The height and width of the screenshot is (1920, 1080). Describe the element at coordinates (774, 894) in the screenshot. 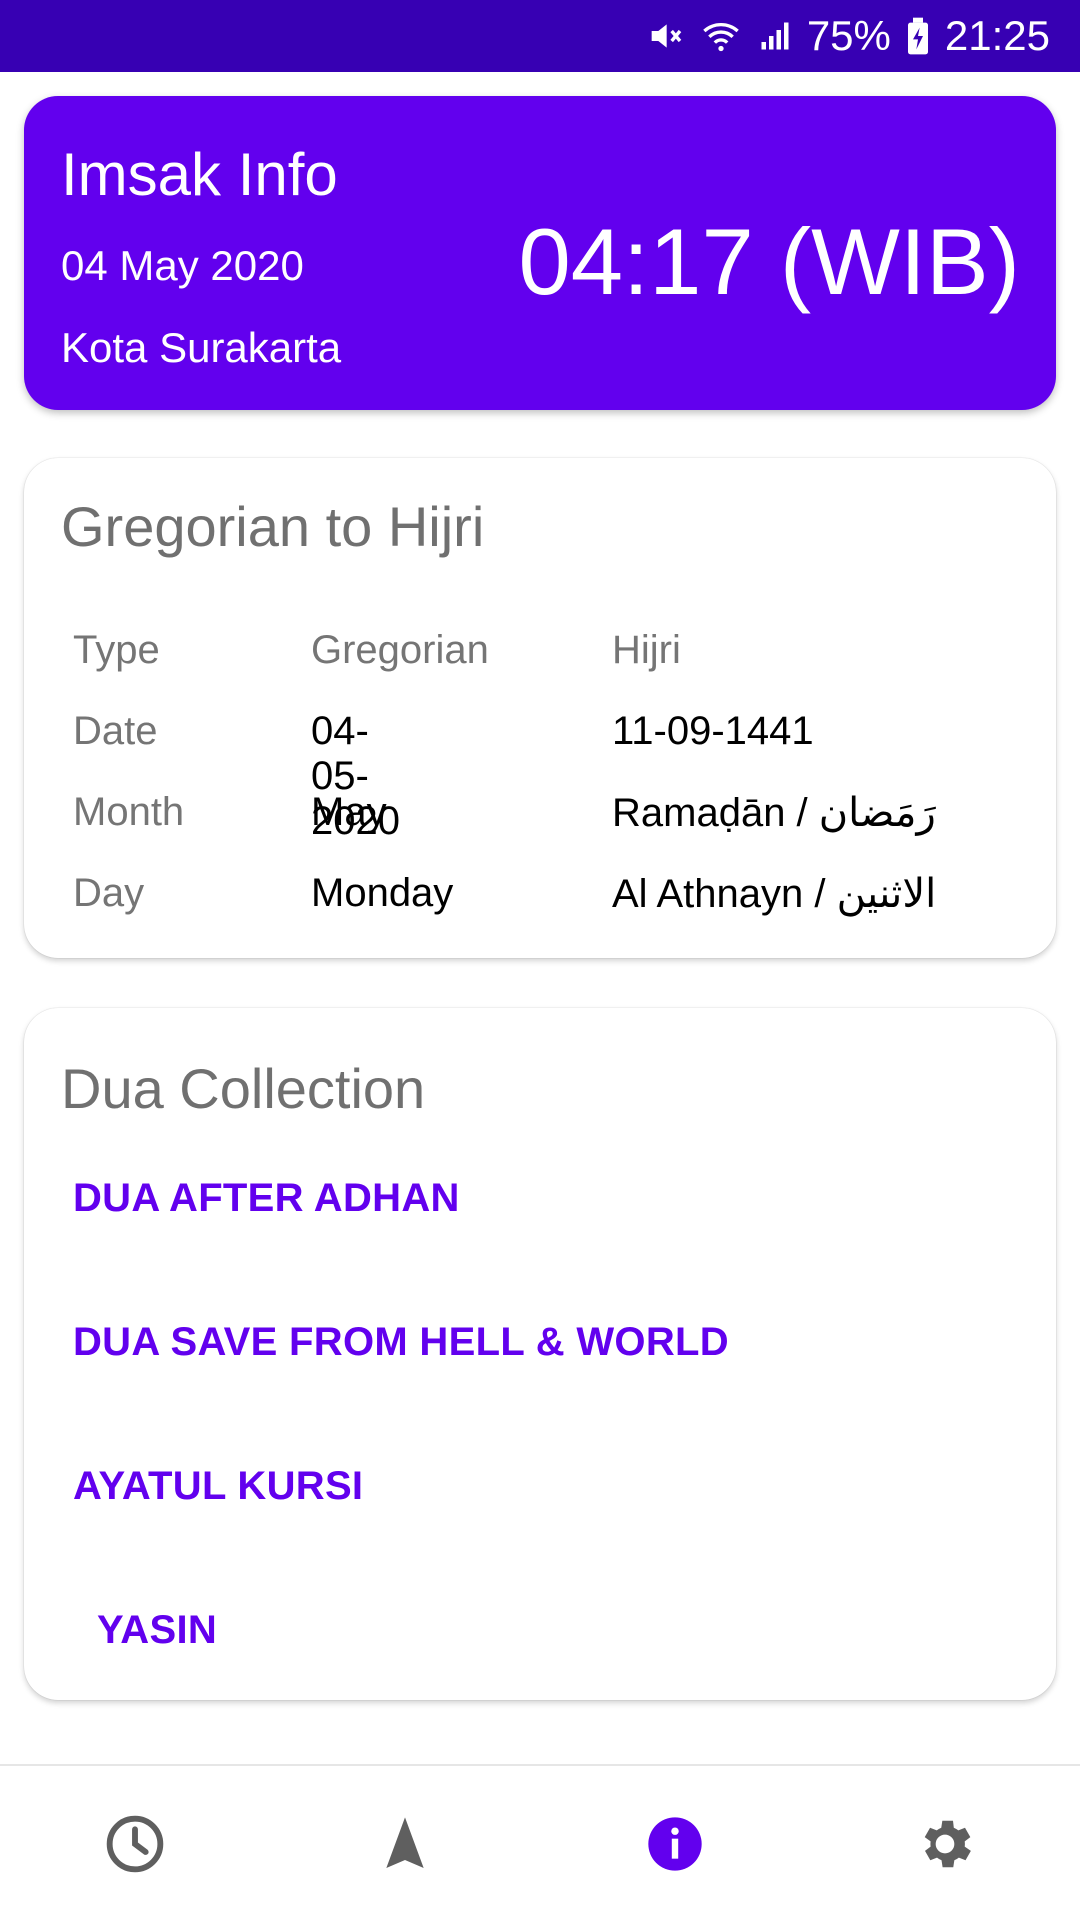

I see `row-hijri: Al Athnayn / الاثنين` at that location.